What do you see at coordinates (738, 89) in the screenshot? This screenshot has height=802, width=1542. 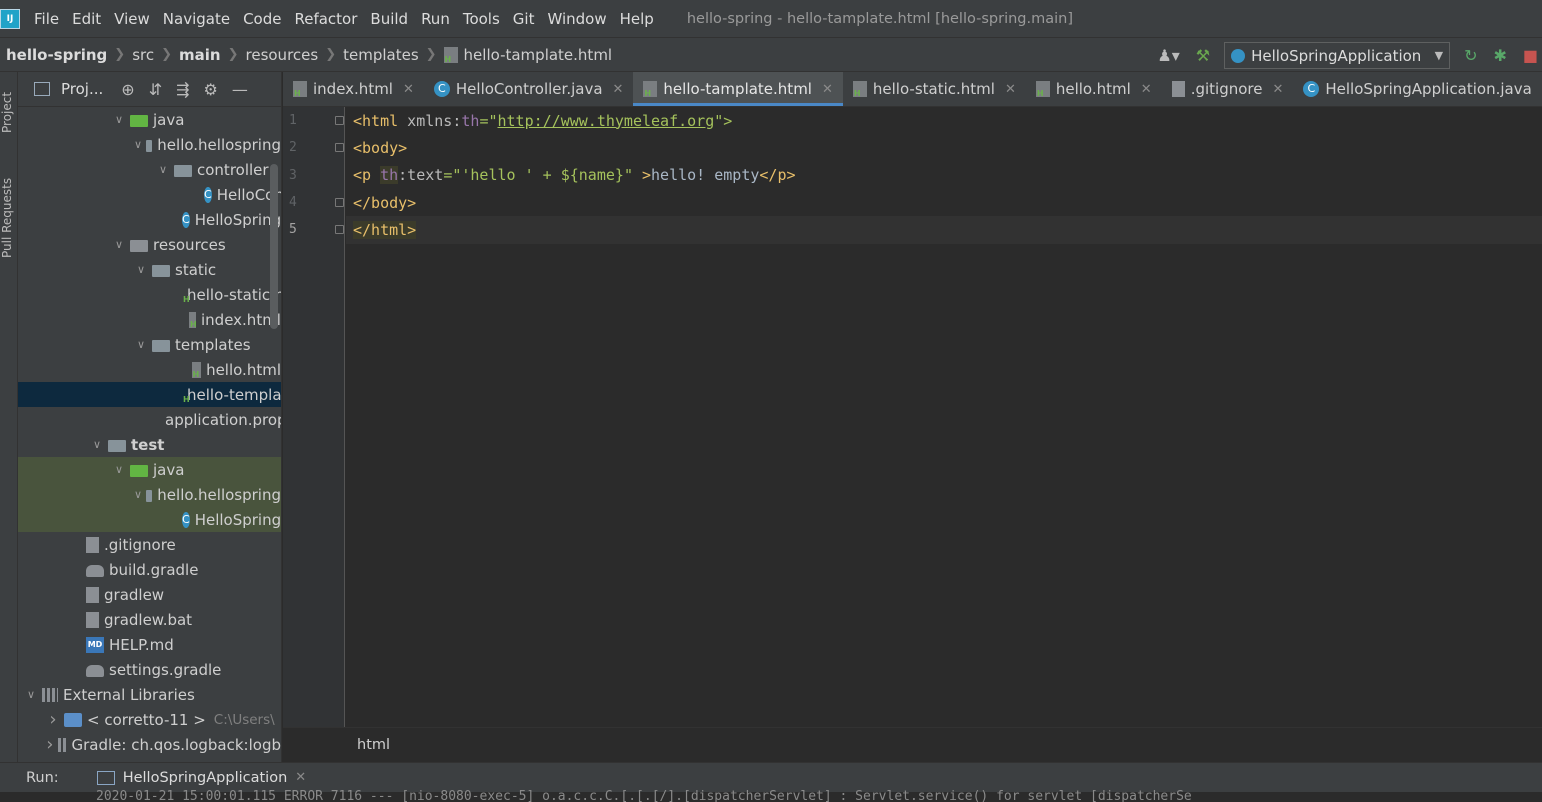 I see `editor-tab: hello-tamplate.html ✕` at bounding box center [738, 89].